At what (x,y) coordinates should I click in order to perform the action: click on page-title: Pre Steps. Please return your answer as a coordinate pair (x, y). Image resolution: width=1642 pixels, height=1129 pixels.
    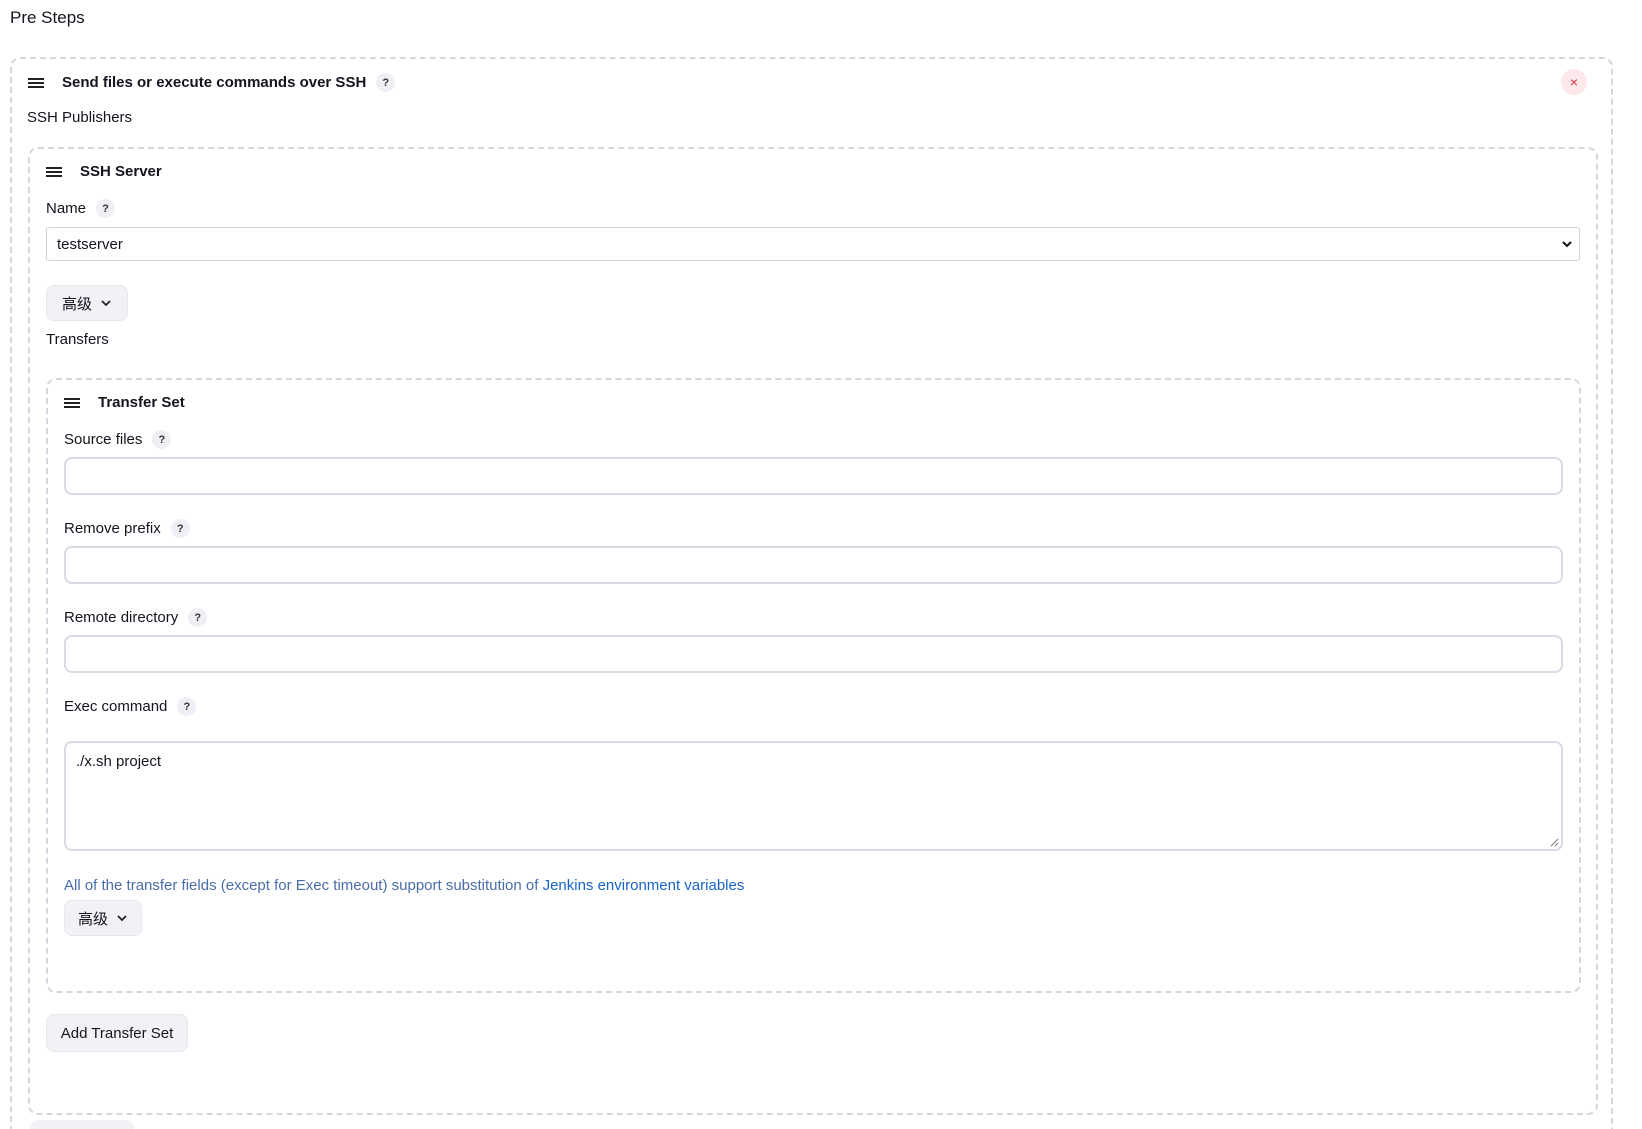
    Looking at the image, I should click on (47, 17).